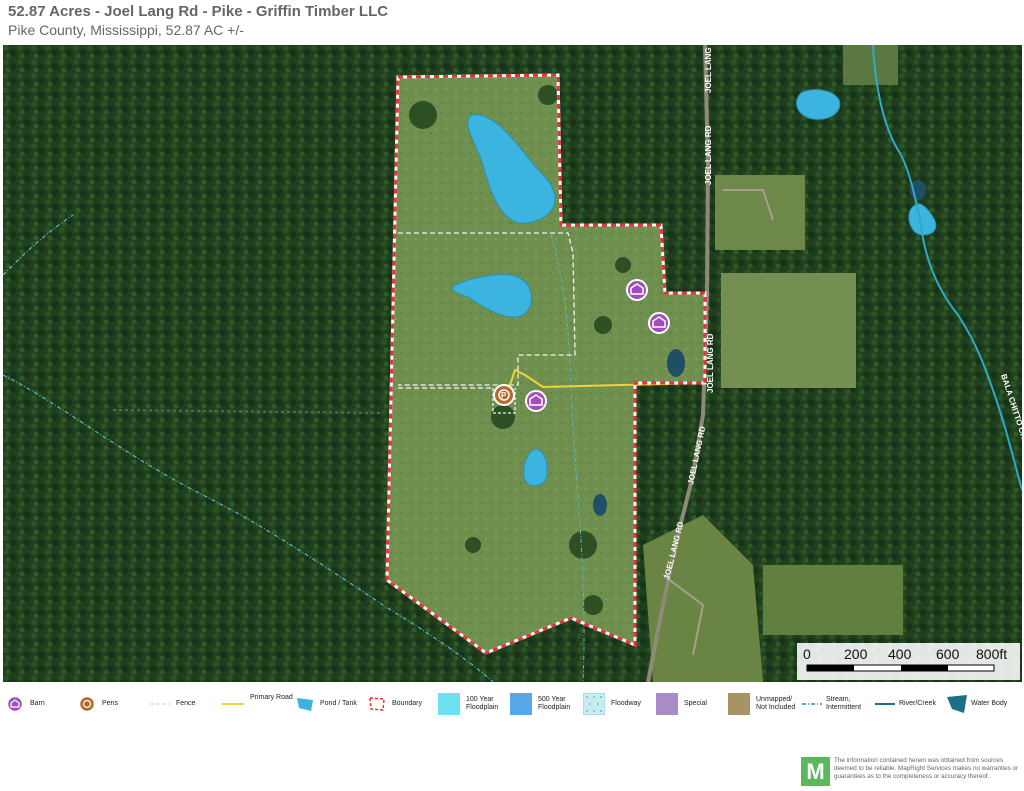 Image resolution: width=1024 pixels, height=791 pixels. I want to click on road-label: JOEL LANG, so click(708, 70).